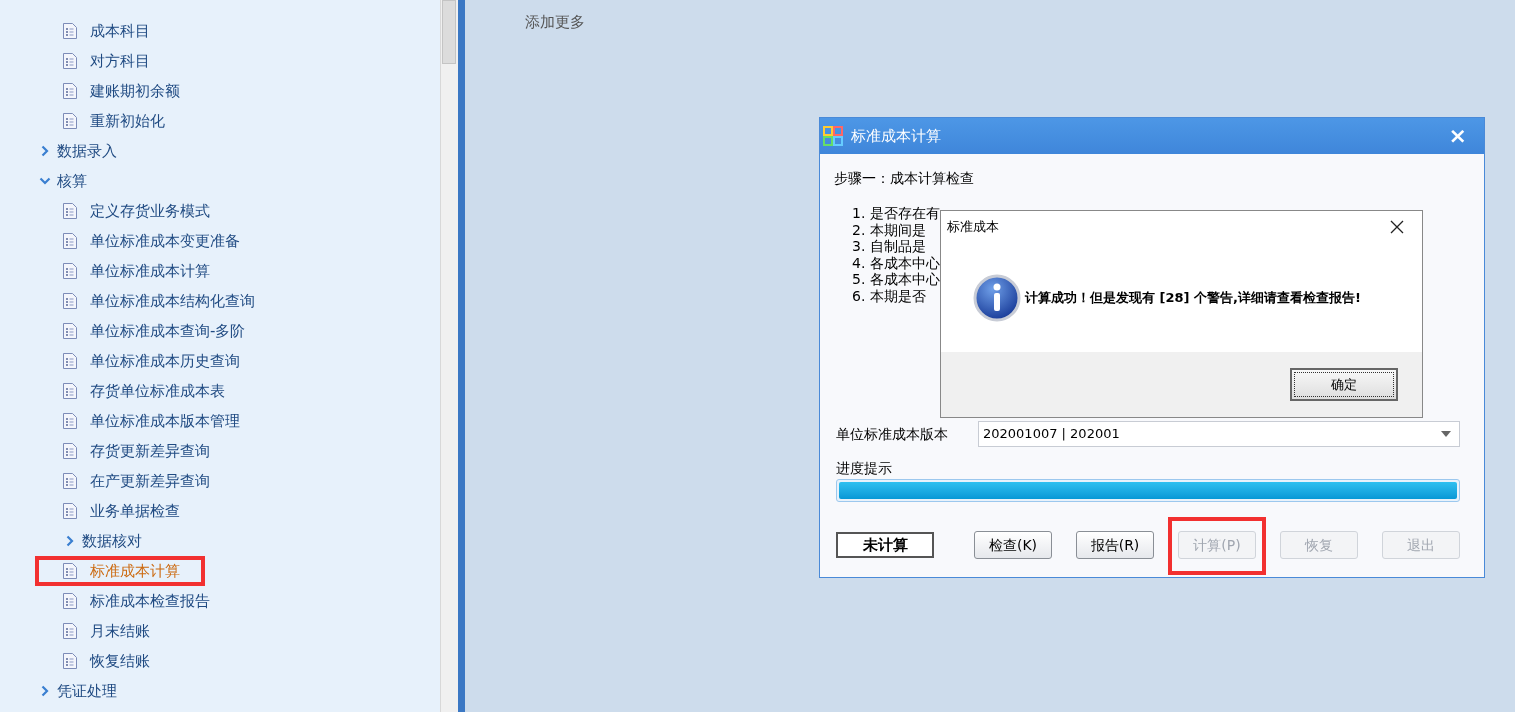 The width and height of the screenshot is (1515, 712). Describe the element at coordinates (120, 631) in the screenshot. I see `tree-item: 月末结账` at that location.